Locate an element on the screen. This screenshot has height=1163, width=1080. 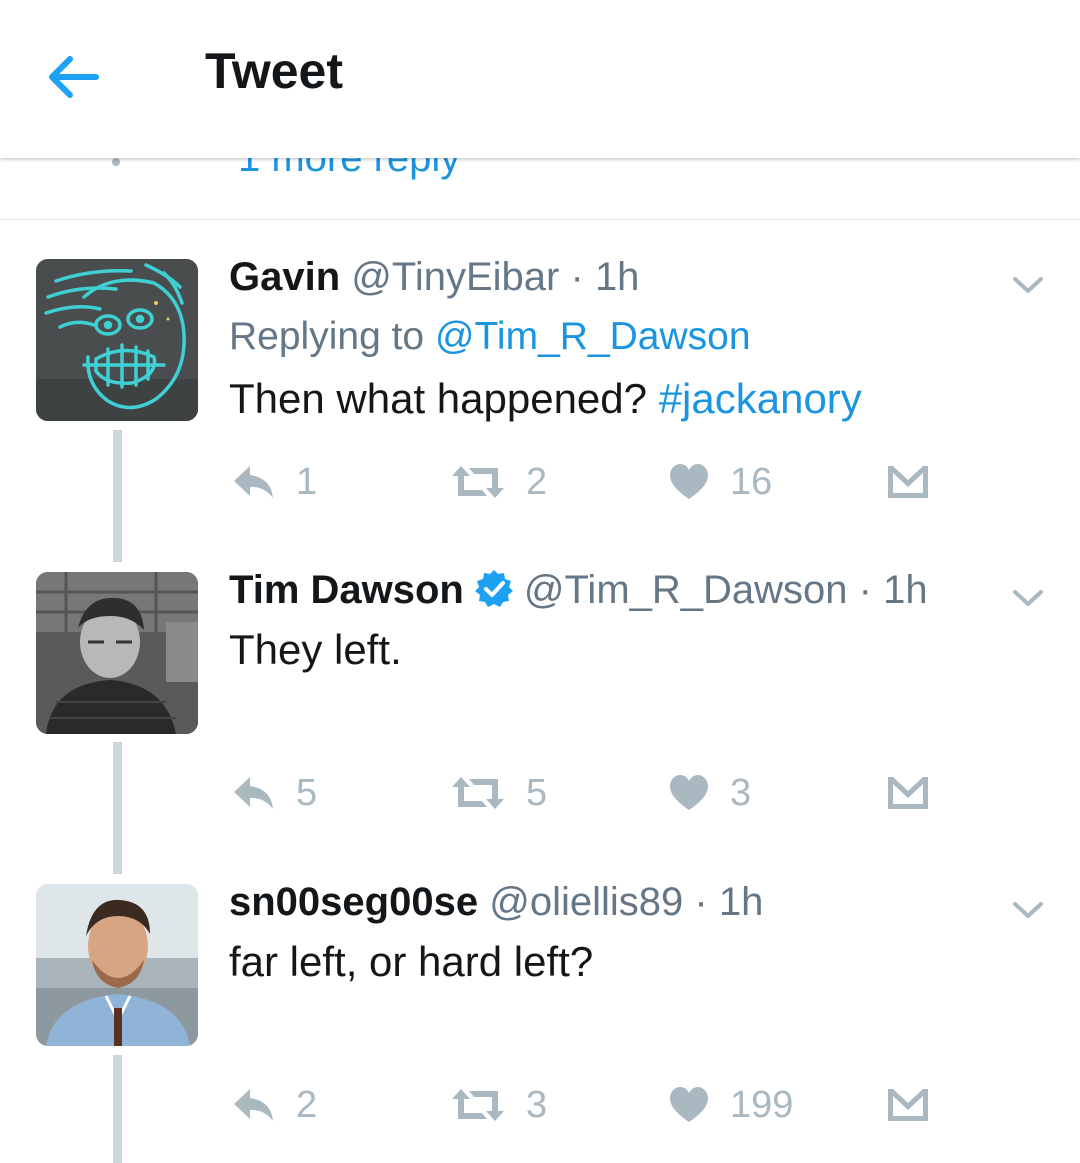
retweet-button: 5 is located at coordinates (498, 793).